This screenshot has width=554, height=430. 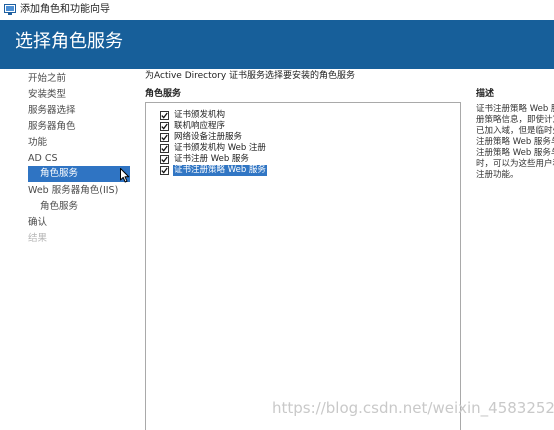 I want to click on role-label: 证书注册 Web 服务, so click(x=211, y=159).